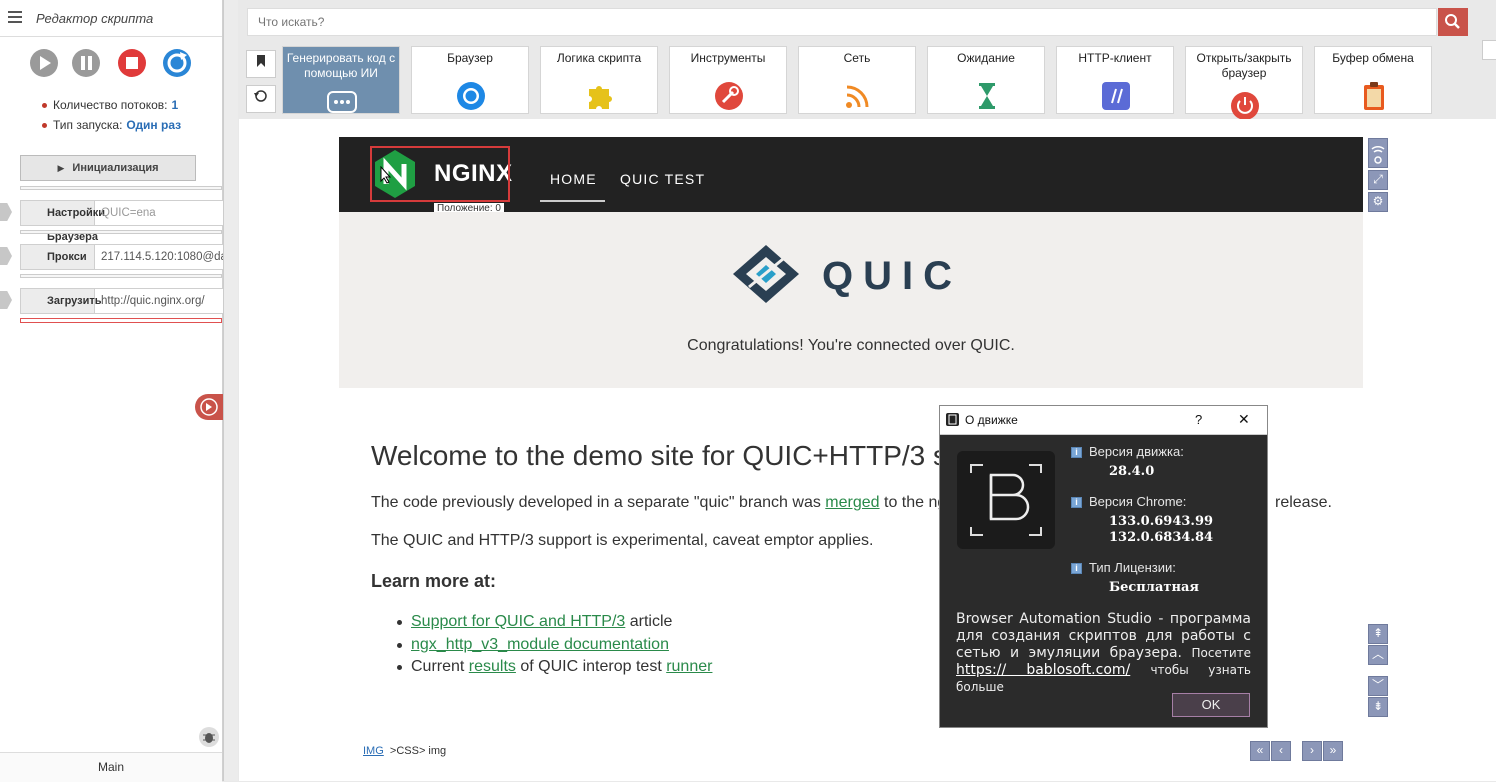  I want to click on quic-wordmark: QUIC, so click(892, 276).